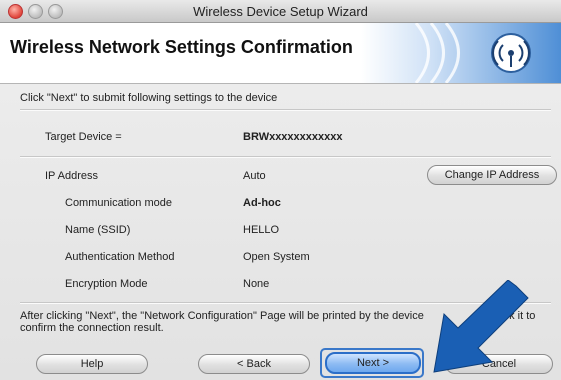 The image size is (561, 380). What do you see at coordinates (373, 363) in the screenshot?
I see `next-button: Next >` at bounding box center [373, 363].